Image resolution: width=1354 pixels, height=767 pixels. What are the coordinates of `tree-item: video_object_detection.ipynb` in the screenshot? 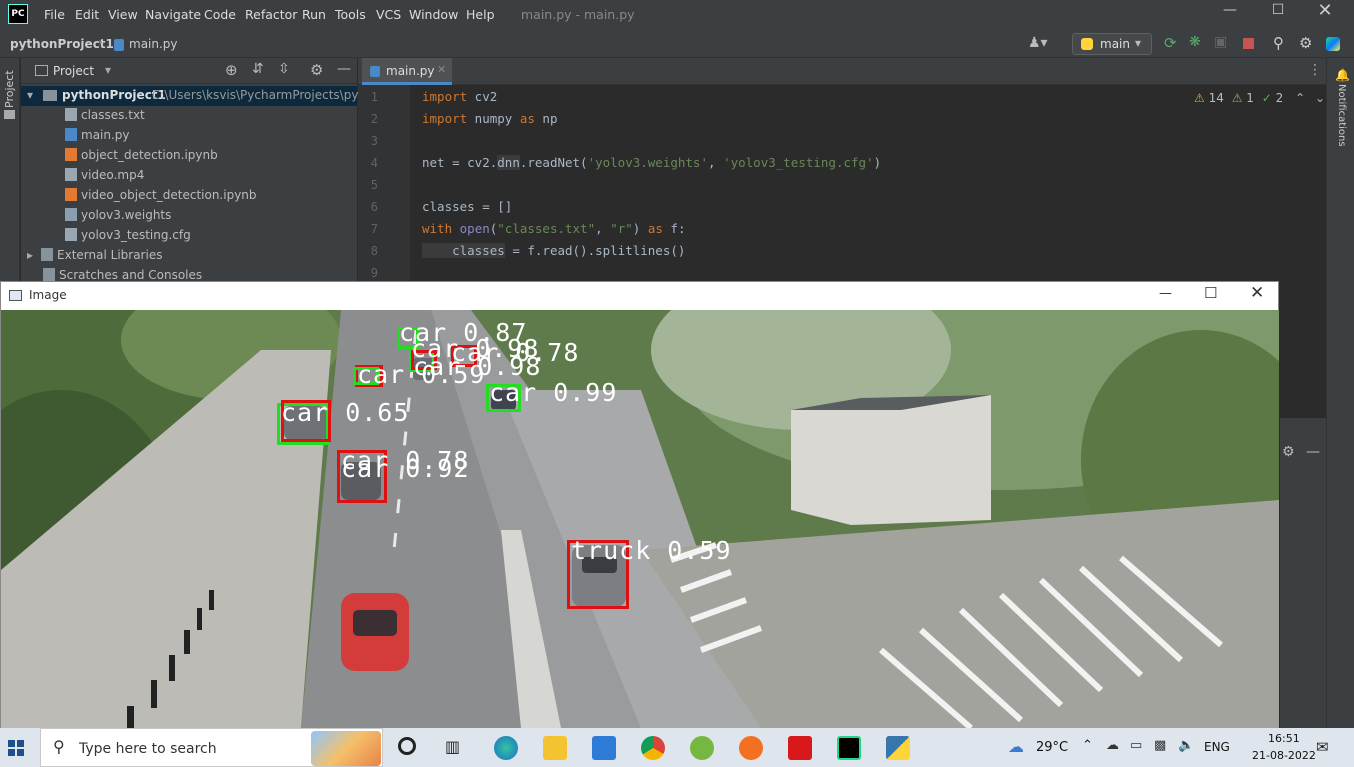 It's located at (161, 195).